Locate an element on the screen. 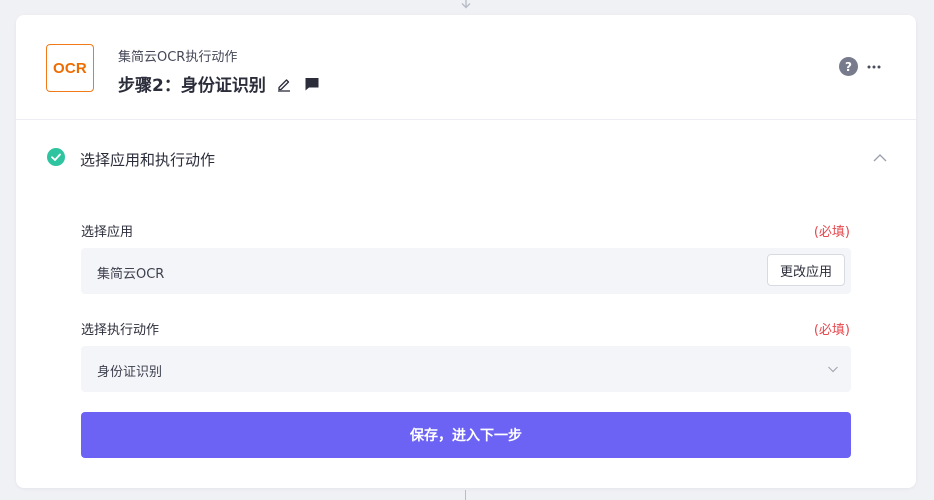 The image size is (934, 500). app-field-value: 集简云OCR is located at coordinates (131, 274).